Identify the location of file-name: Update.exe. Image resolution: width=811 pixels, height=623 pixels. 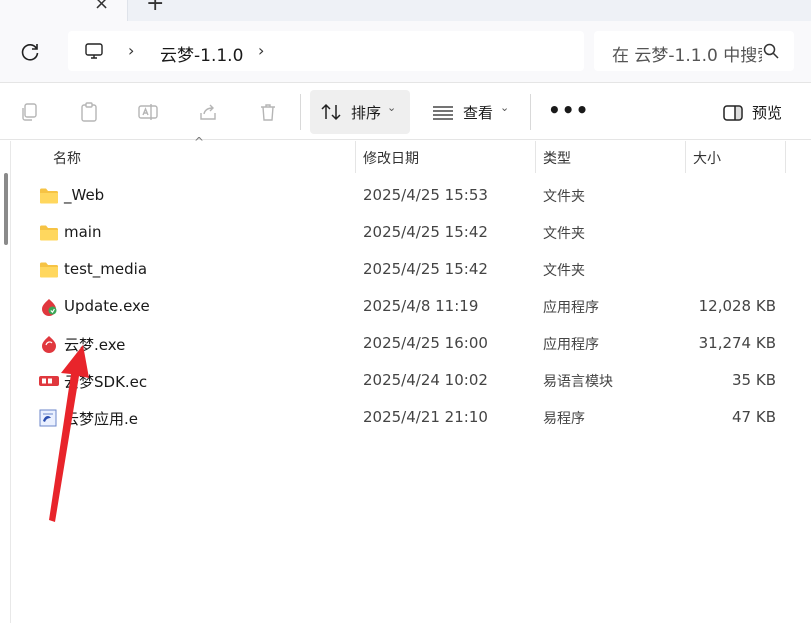
(107, 306).